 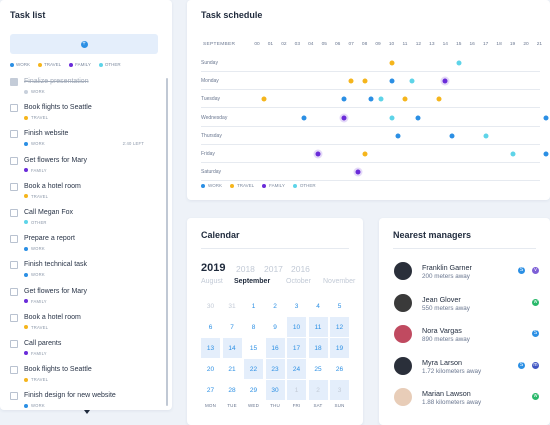 I want to click on month-option: October, so click(x=298, y=281).